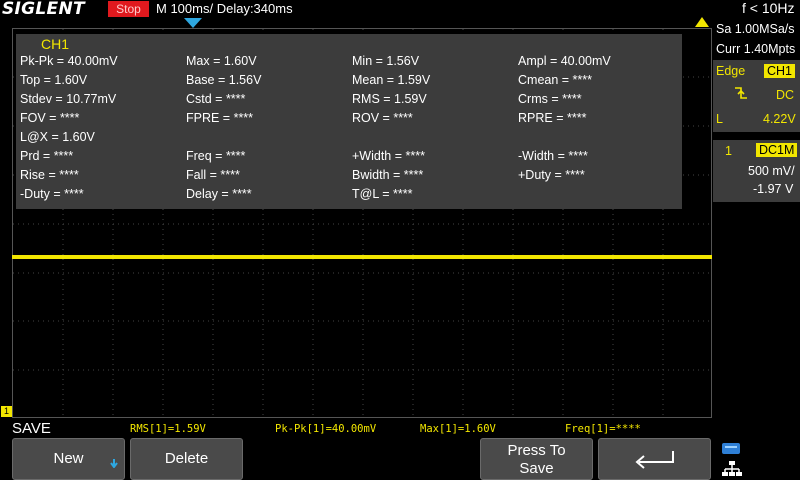 The width and height of the screenshot is (800, 480). What do you see at coordinates (219, 194) in the screenshot?
I see `measurement-item: Delay = ****` at bounding box center [219, 194].